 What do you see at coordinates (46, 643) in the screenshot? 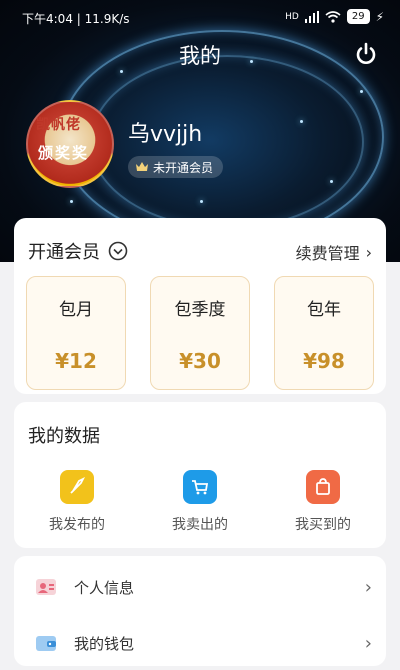
I see `wallet-icon` at bounding box center [46, 643].